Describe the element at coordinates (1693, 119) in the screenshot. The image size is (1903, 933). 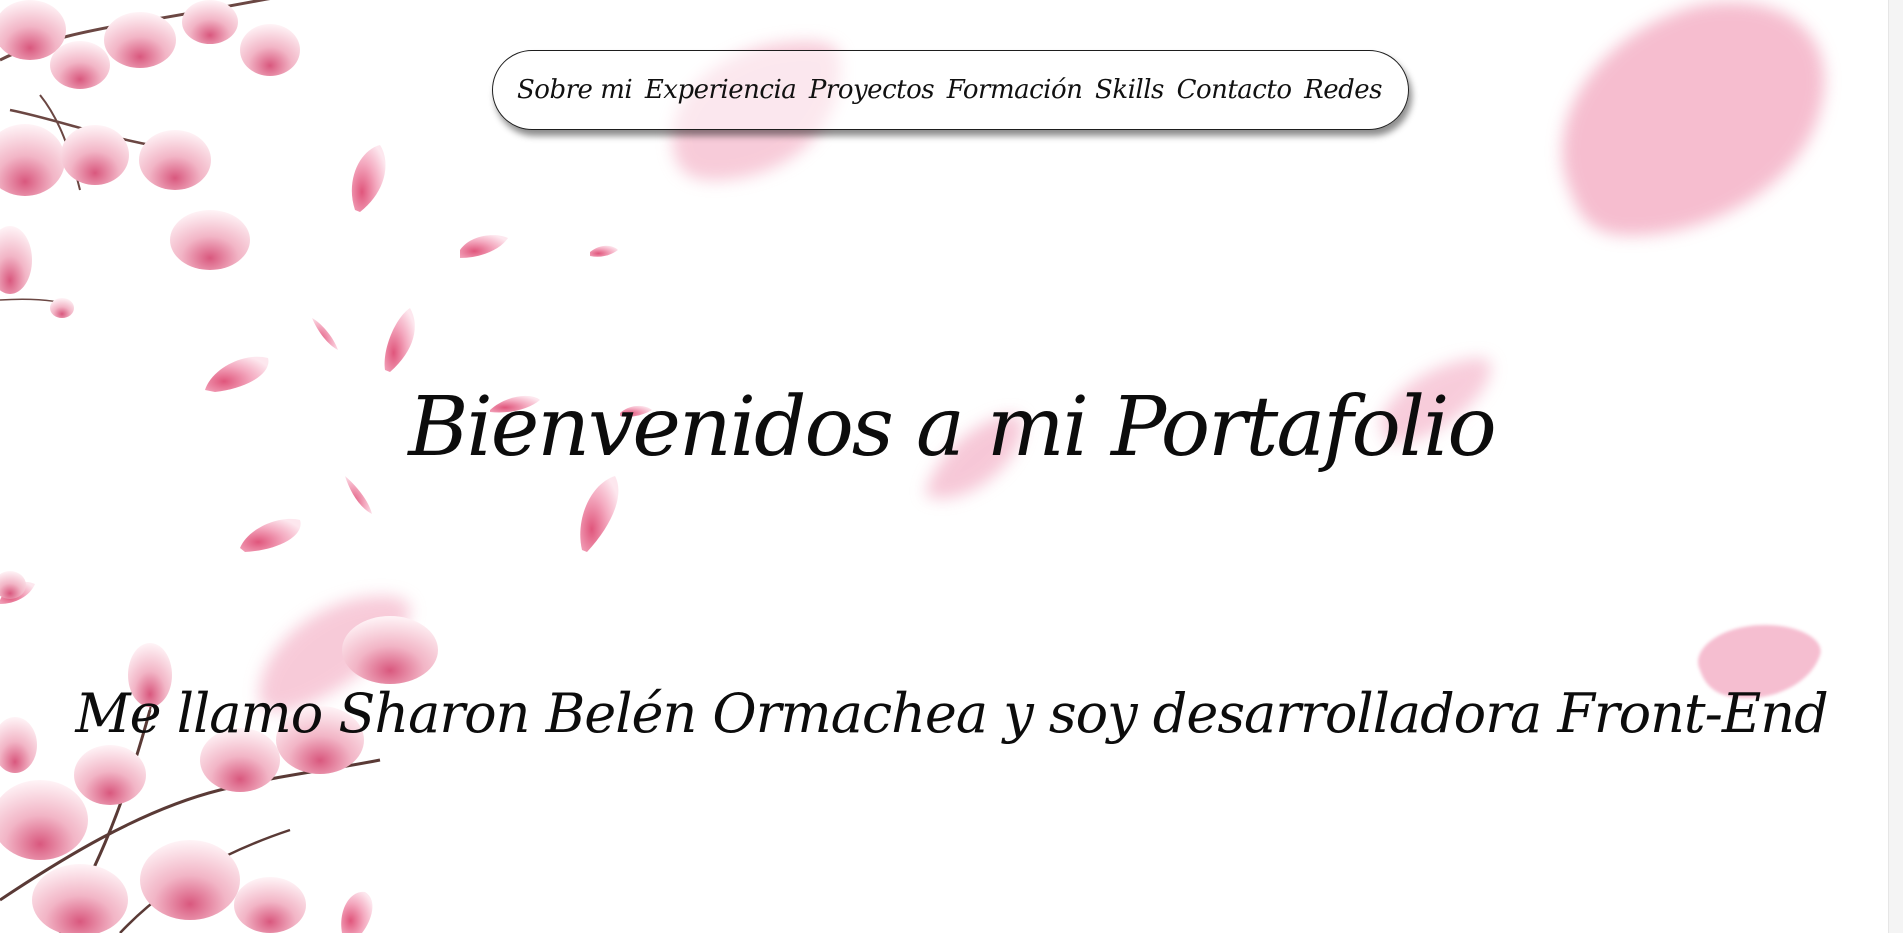
I see `blurred-petal-top-right` at that location.